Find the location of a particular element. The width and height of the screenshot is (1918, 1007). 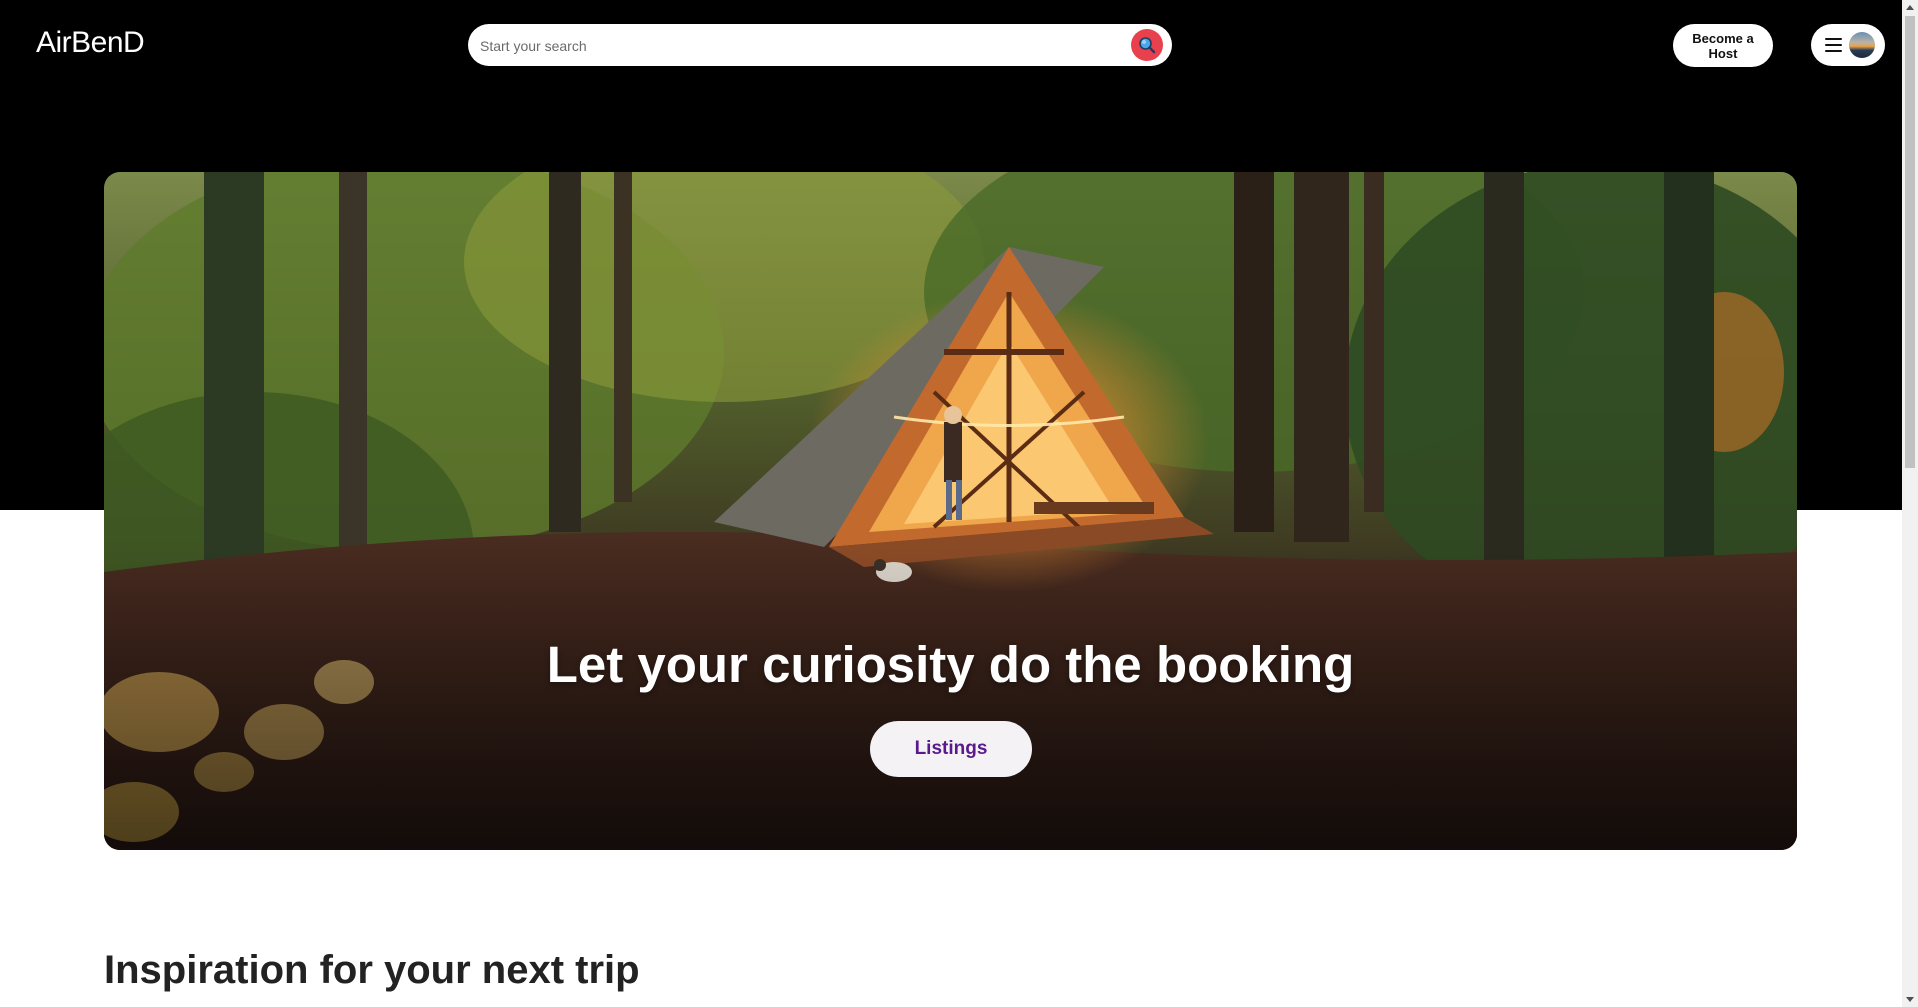

search-icon is located at coordinates (1147, 45).